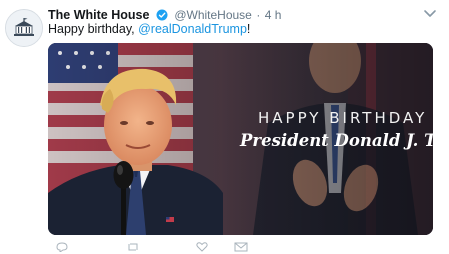 This screenshot has height=254, width=449. What do you see at coordinates (213, 15) in the screenshot?
I see `author-handle: @WhiteHouse` at bounding box center [213, 15].